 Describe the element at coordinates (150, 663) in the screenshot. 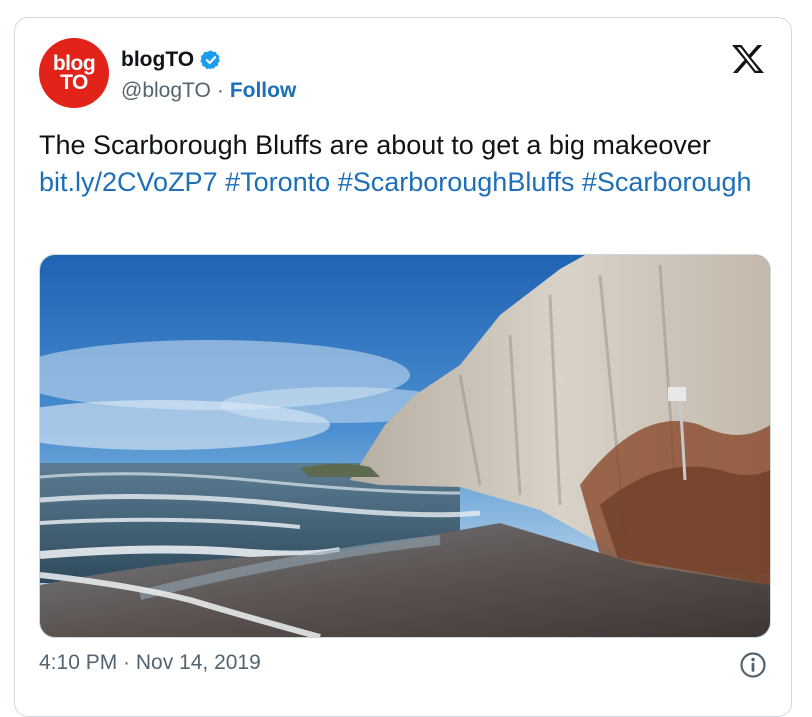

I see `tweet-timestamp: 4:10 PM · Nov 14, 2019` at that location.